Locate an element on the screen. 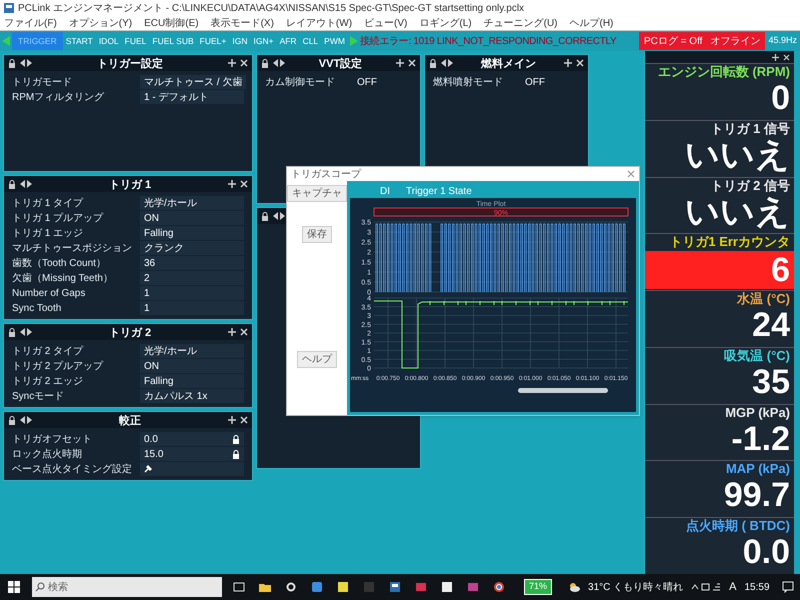 The width and height of the screenshot is (800, 600). menu-item: ファイル(F) is located at coordinates (30, 23).